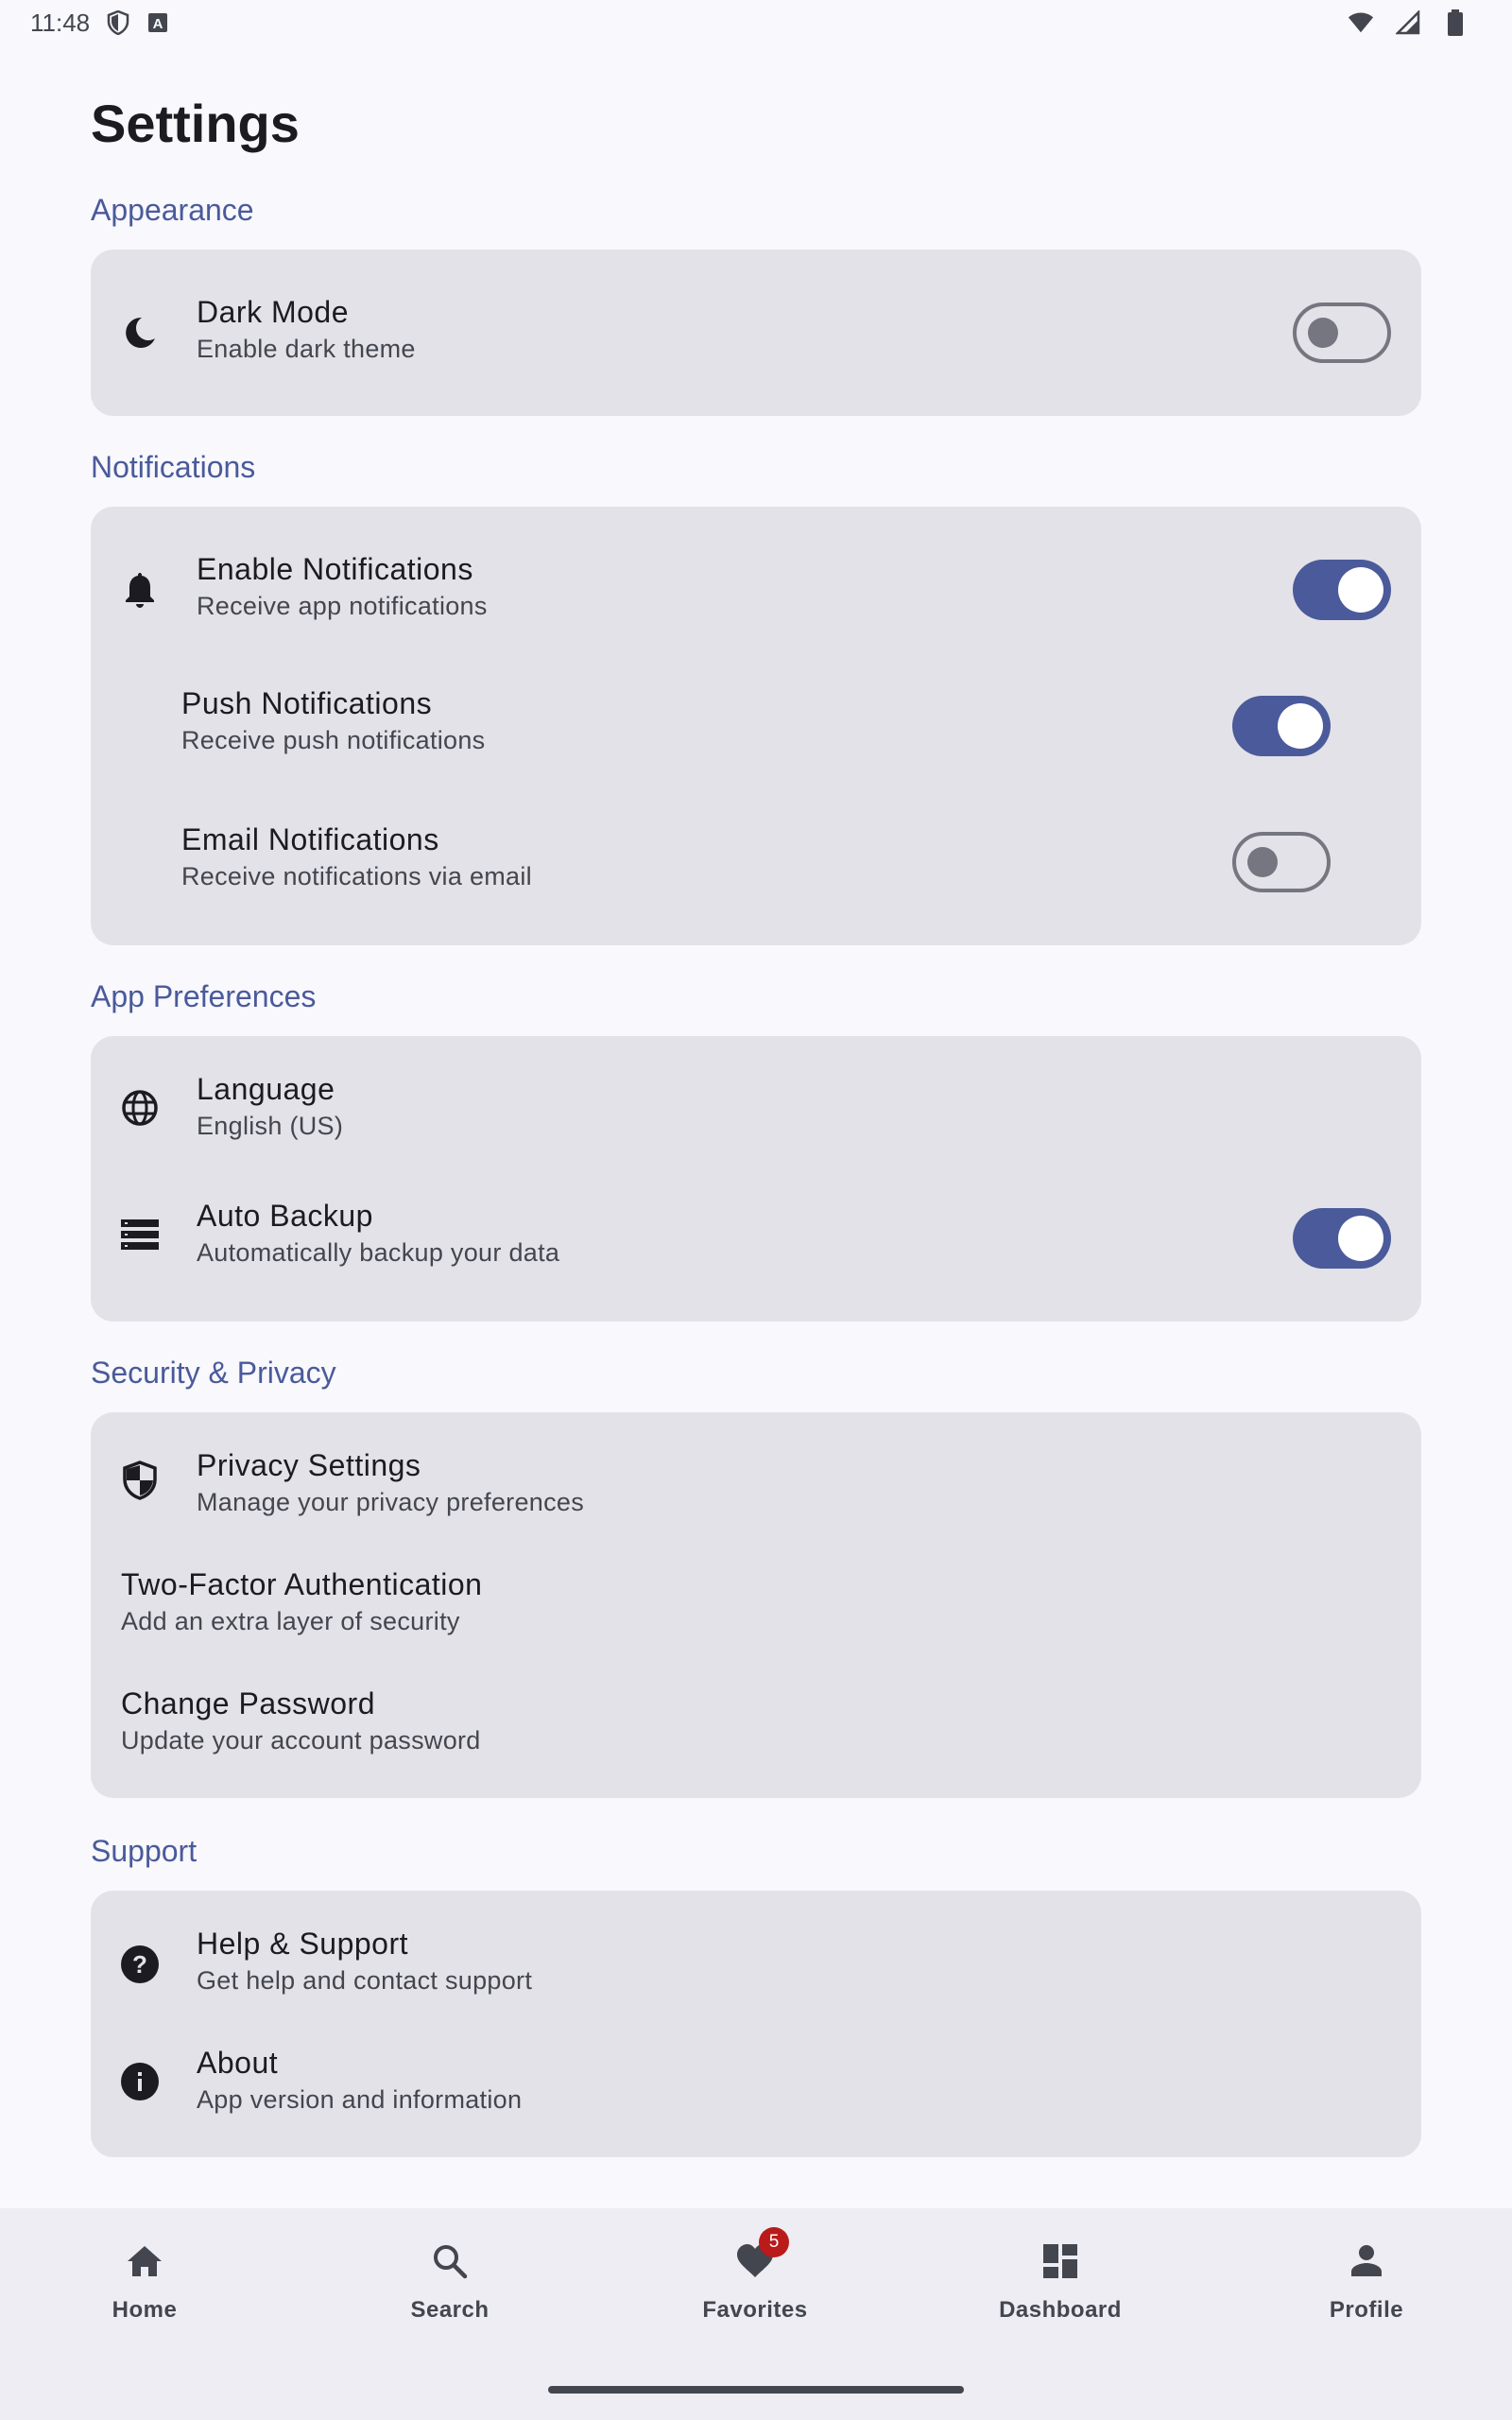  I want to click on battery-icon, so click(1455, 22).